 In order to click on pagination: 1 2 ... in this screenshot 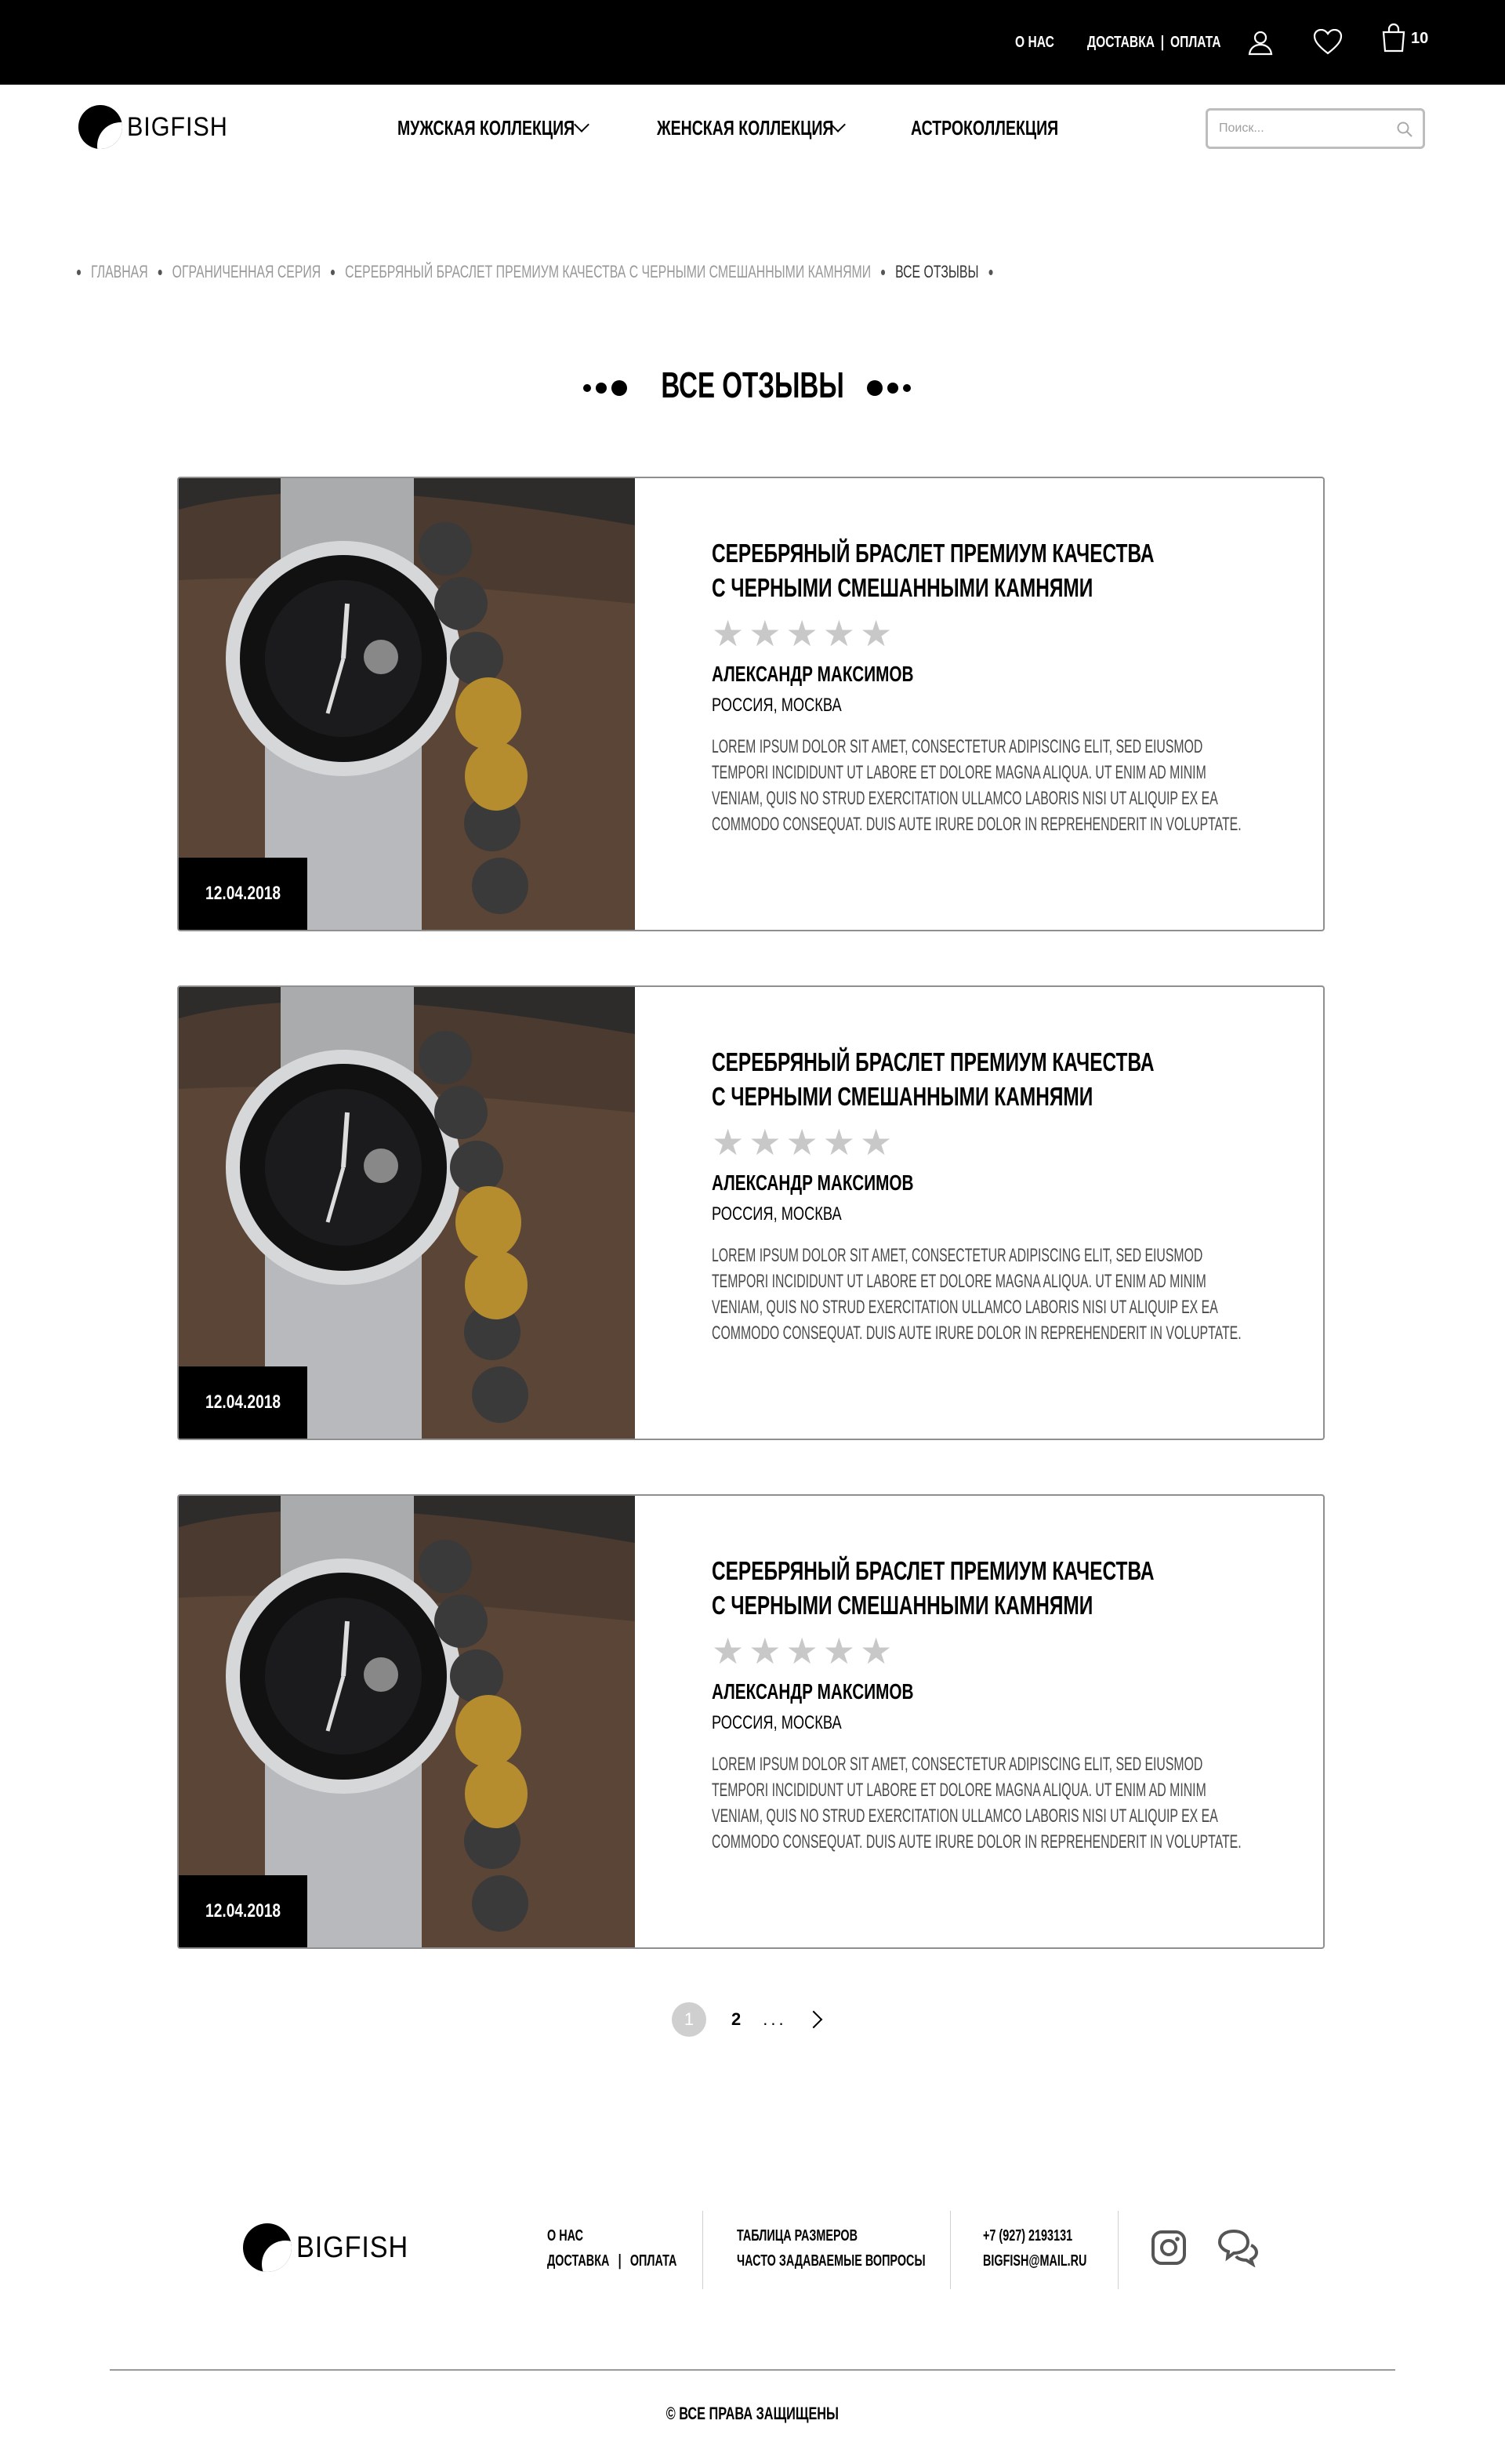, I will do `click(747, 2019)`.